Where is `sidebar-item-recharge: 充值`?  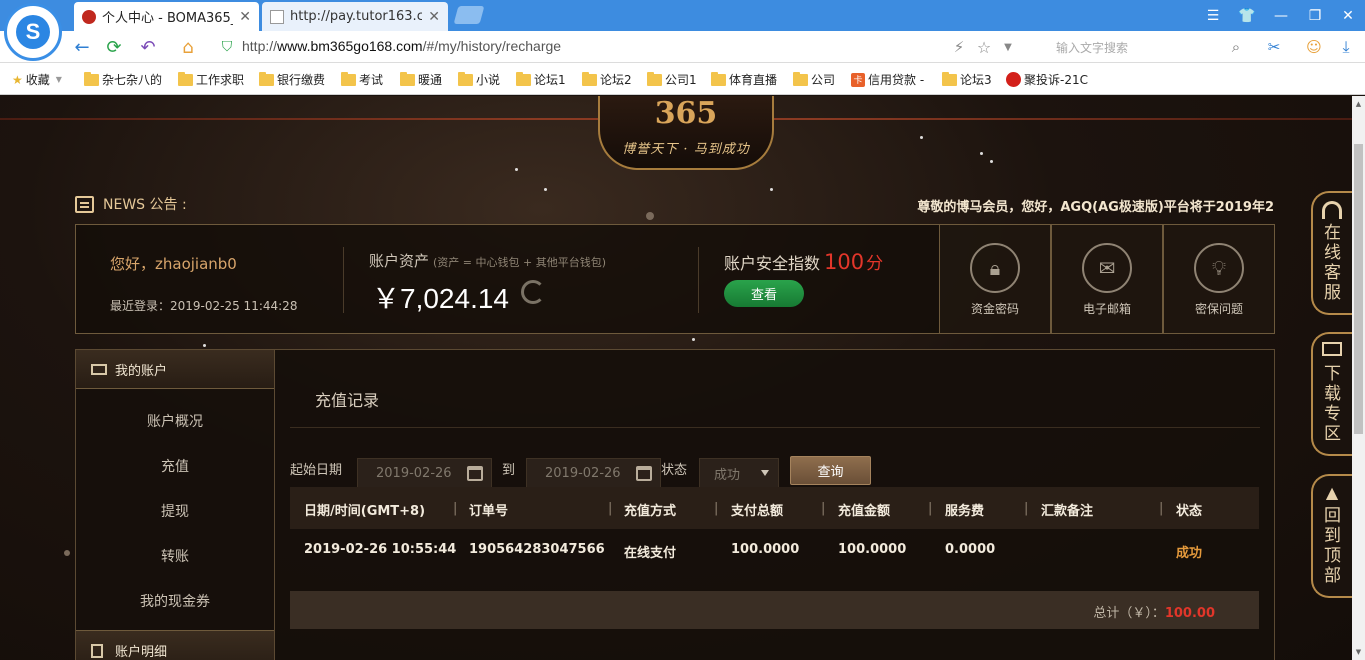
sidebar-item-recharge: 充值 is located at coordinates (175, 466).